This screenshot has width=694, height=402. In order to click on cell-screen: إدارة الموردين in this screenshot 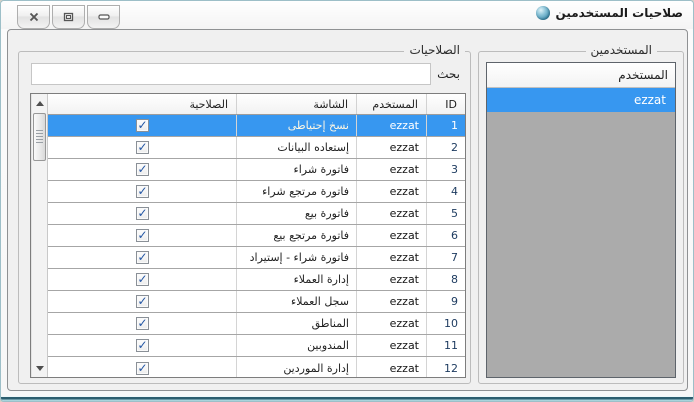, I will do `click(296, 367)`.